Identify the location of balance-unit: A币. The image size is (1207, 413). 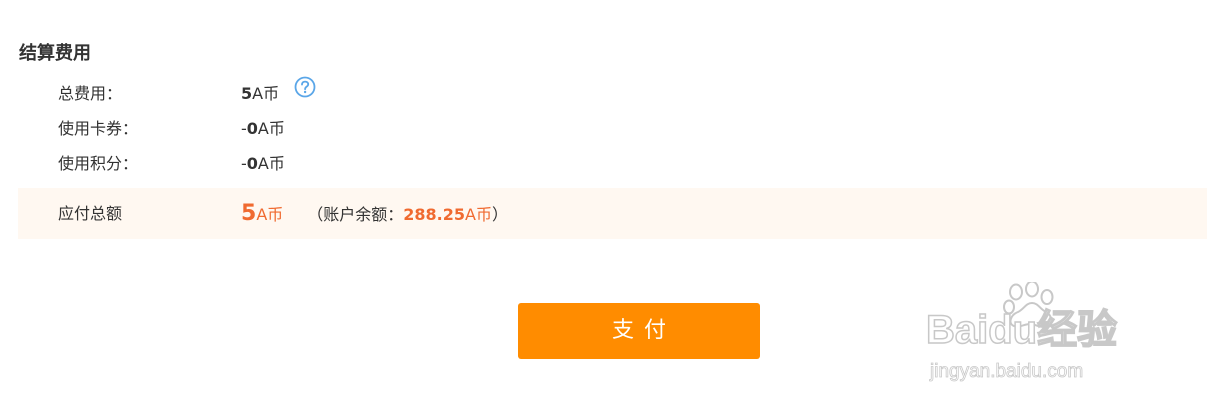
(478, 214).